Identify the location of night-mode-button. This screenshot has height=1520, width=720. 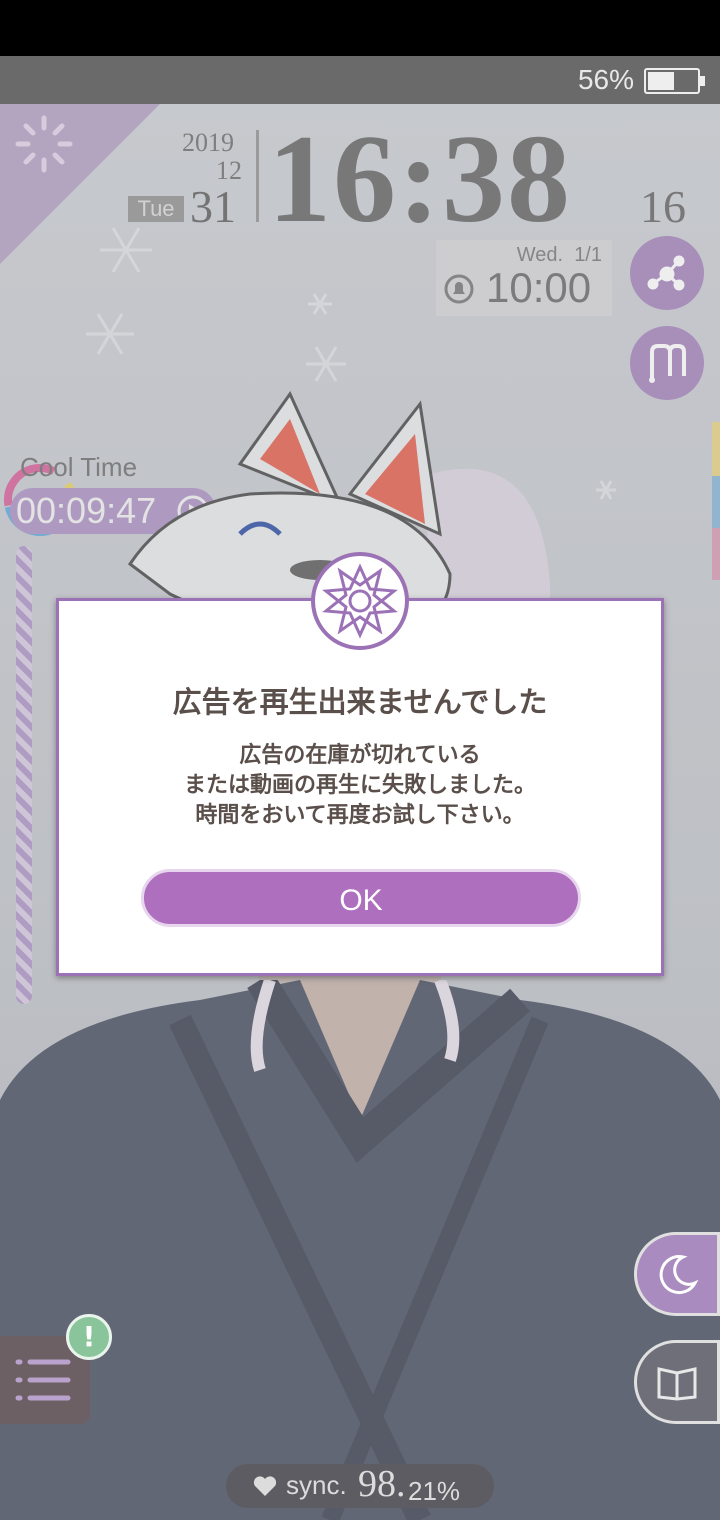
(677, 1274).